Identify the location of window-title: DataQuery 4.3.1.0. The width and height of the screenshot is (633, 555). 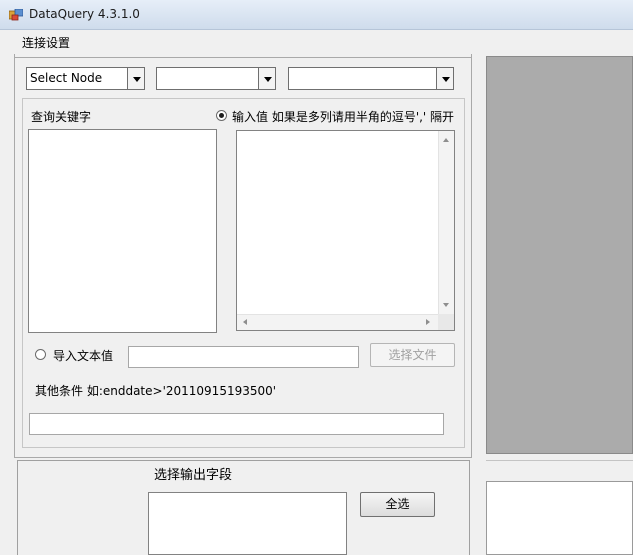
(84, 14).